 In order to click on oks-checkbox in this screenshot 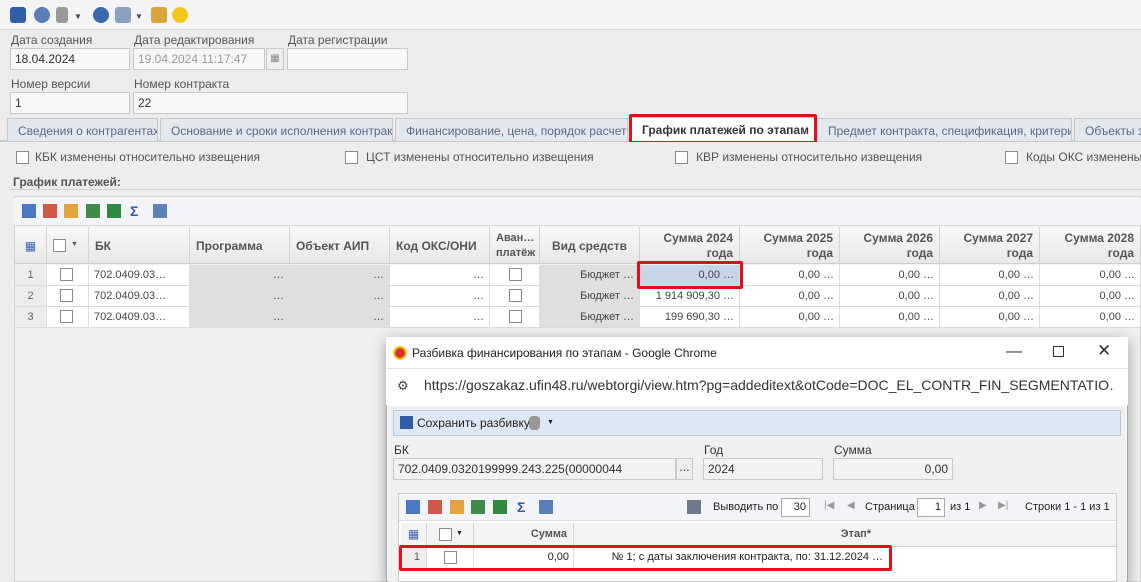, I will do `click(1011, 157)`.